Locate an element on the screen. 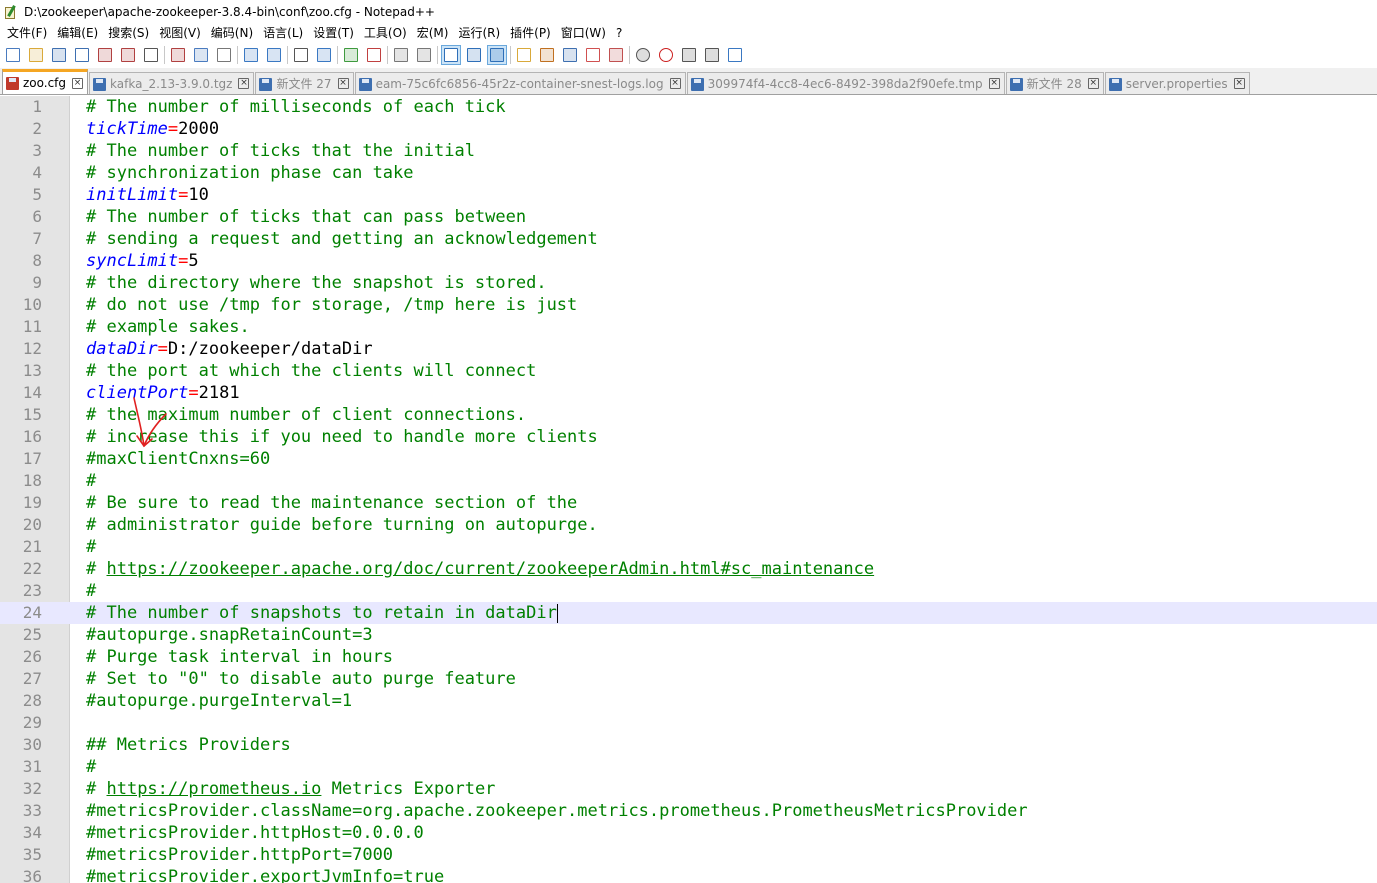 This screenshot has width=1377, height=883. indent-guide-button is located at coordinates (497, 54).